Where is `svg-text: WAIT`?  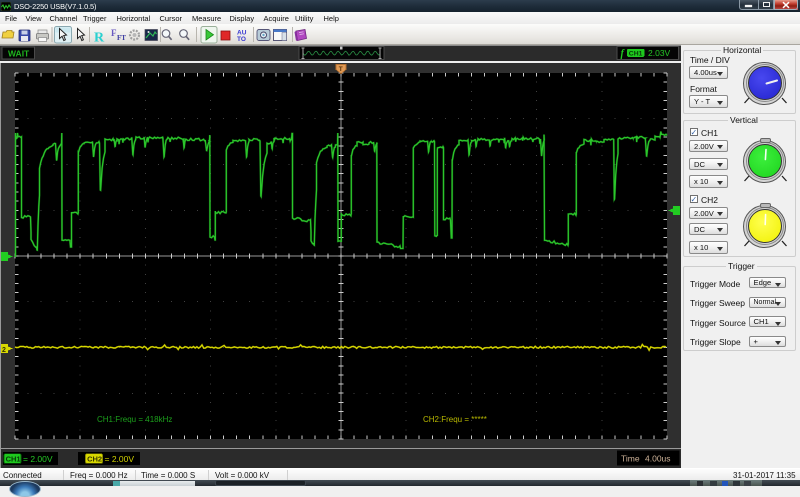 svg-text: WAIT is located at coordinates (19, 54).